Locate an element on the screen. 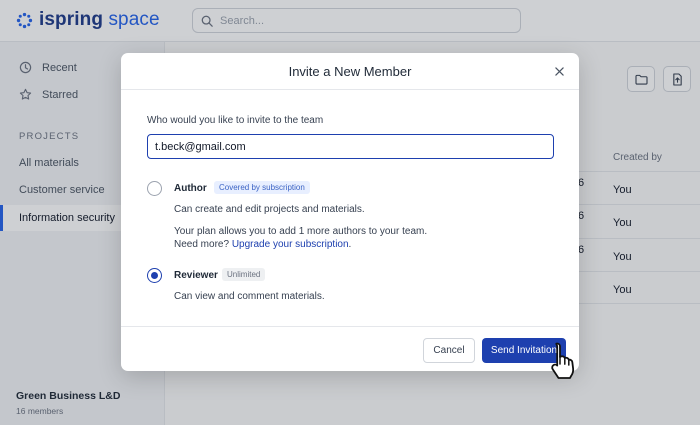 Image resolution: width=700 pixels, height=425 pixels. invite-question-label: Who would you like to invite to the team is located at coordinates (235, 120).